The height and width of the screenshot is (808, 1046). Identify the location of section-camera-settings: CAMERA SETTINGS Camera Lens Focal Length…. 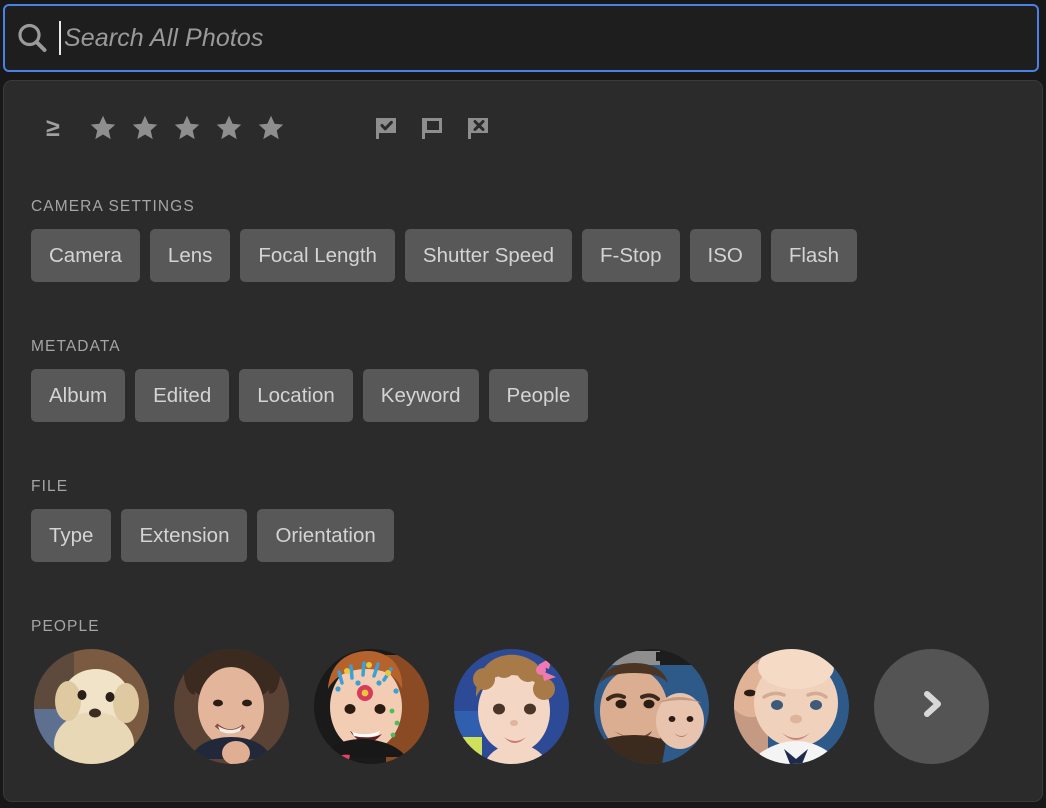
(523, 240).